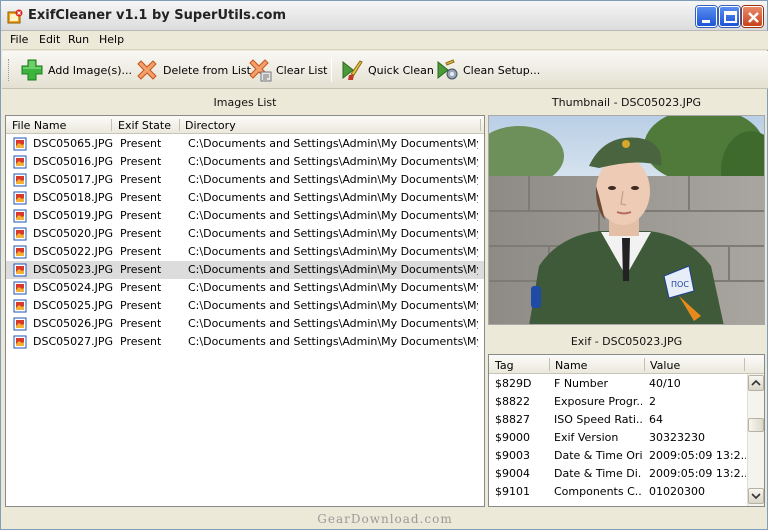 The image size is (768, 530). I want to click on minimize-button, so click(706, 16).